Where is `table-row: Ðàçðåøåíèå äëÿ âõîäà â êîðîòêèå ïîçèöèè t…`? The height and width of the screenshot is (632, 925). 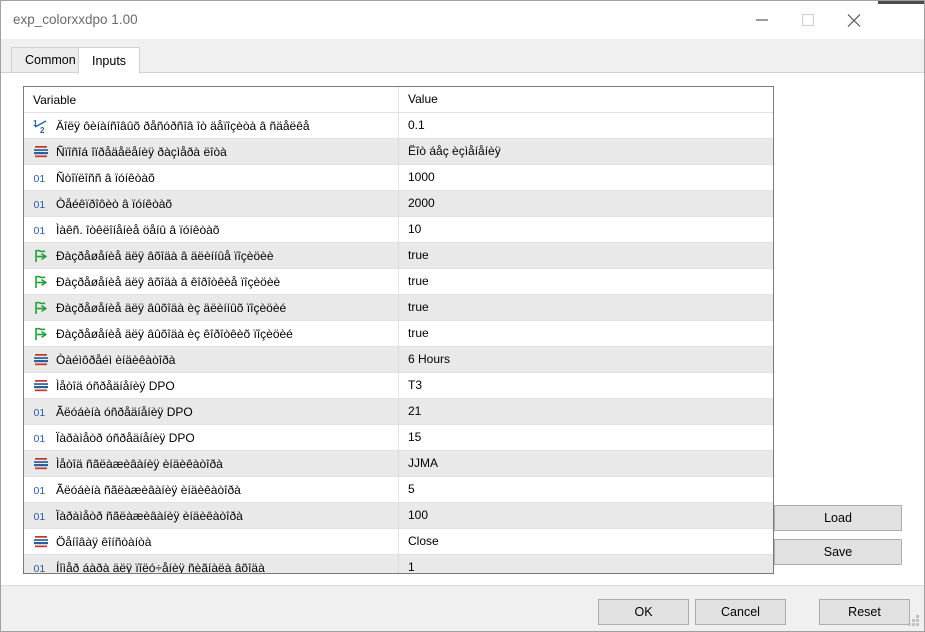
table-row: Ðàçðåøåíèå äëÿ âõîäà â êîðîòêèå ïîçèöèè t… is located at coordinates (398, 281).